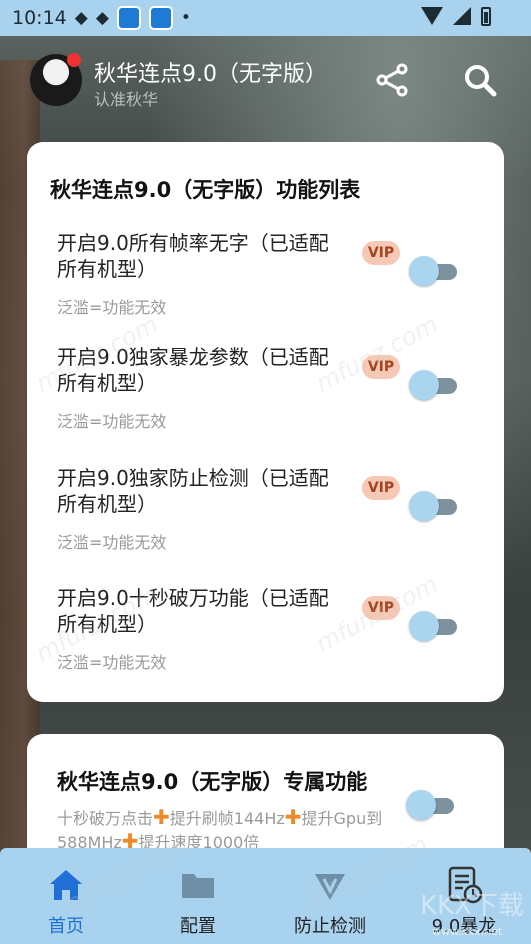 The height and width of the screenshot is (944, 531). I want to click on app-header: 秋华连点9.0（无字版） 认准秋华, so click(265, 79).